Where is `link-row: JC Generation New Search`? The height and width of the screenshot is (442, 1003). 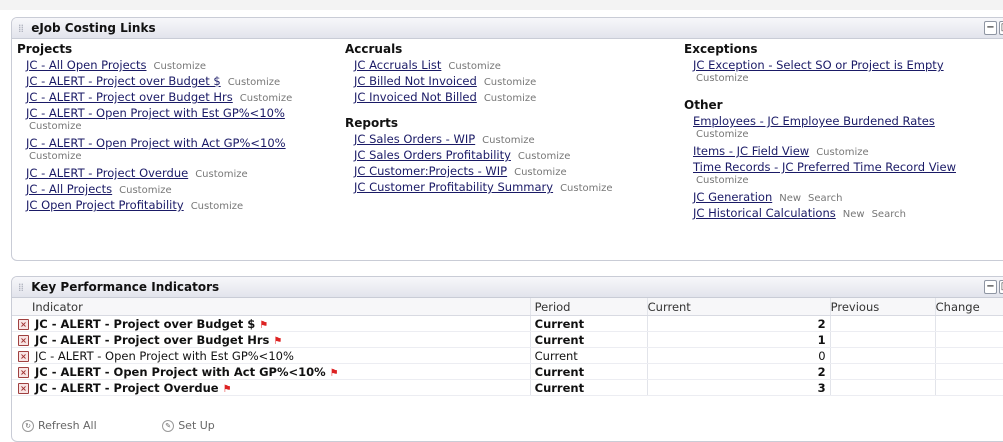
link-row: JC Generation New Search is located at coordinates (820, 197).